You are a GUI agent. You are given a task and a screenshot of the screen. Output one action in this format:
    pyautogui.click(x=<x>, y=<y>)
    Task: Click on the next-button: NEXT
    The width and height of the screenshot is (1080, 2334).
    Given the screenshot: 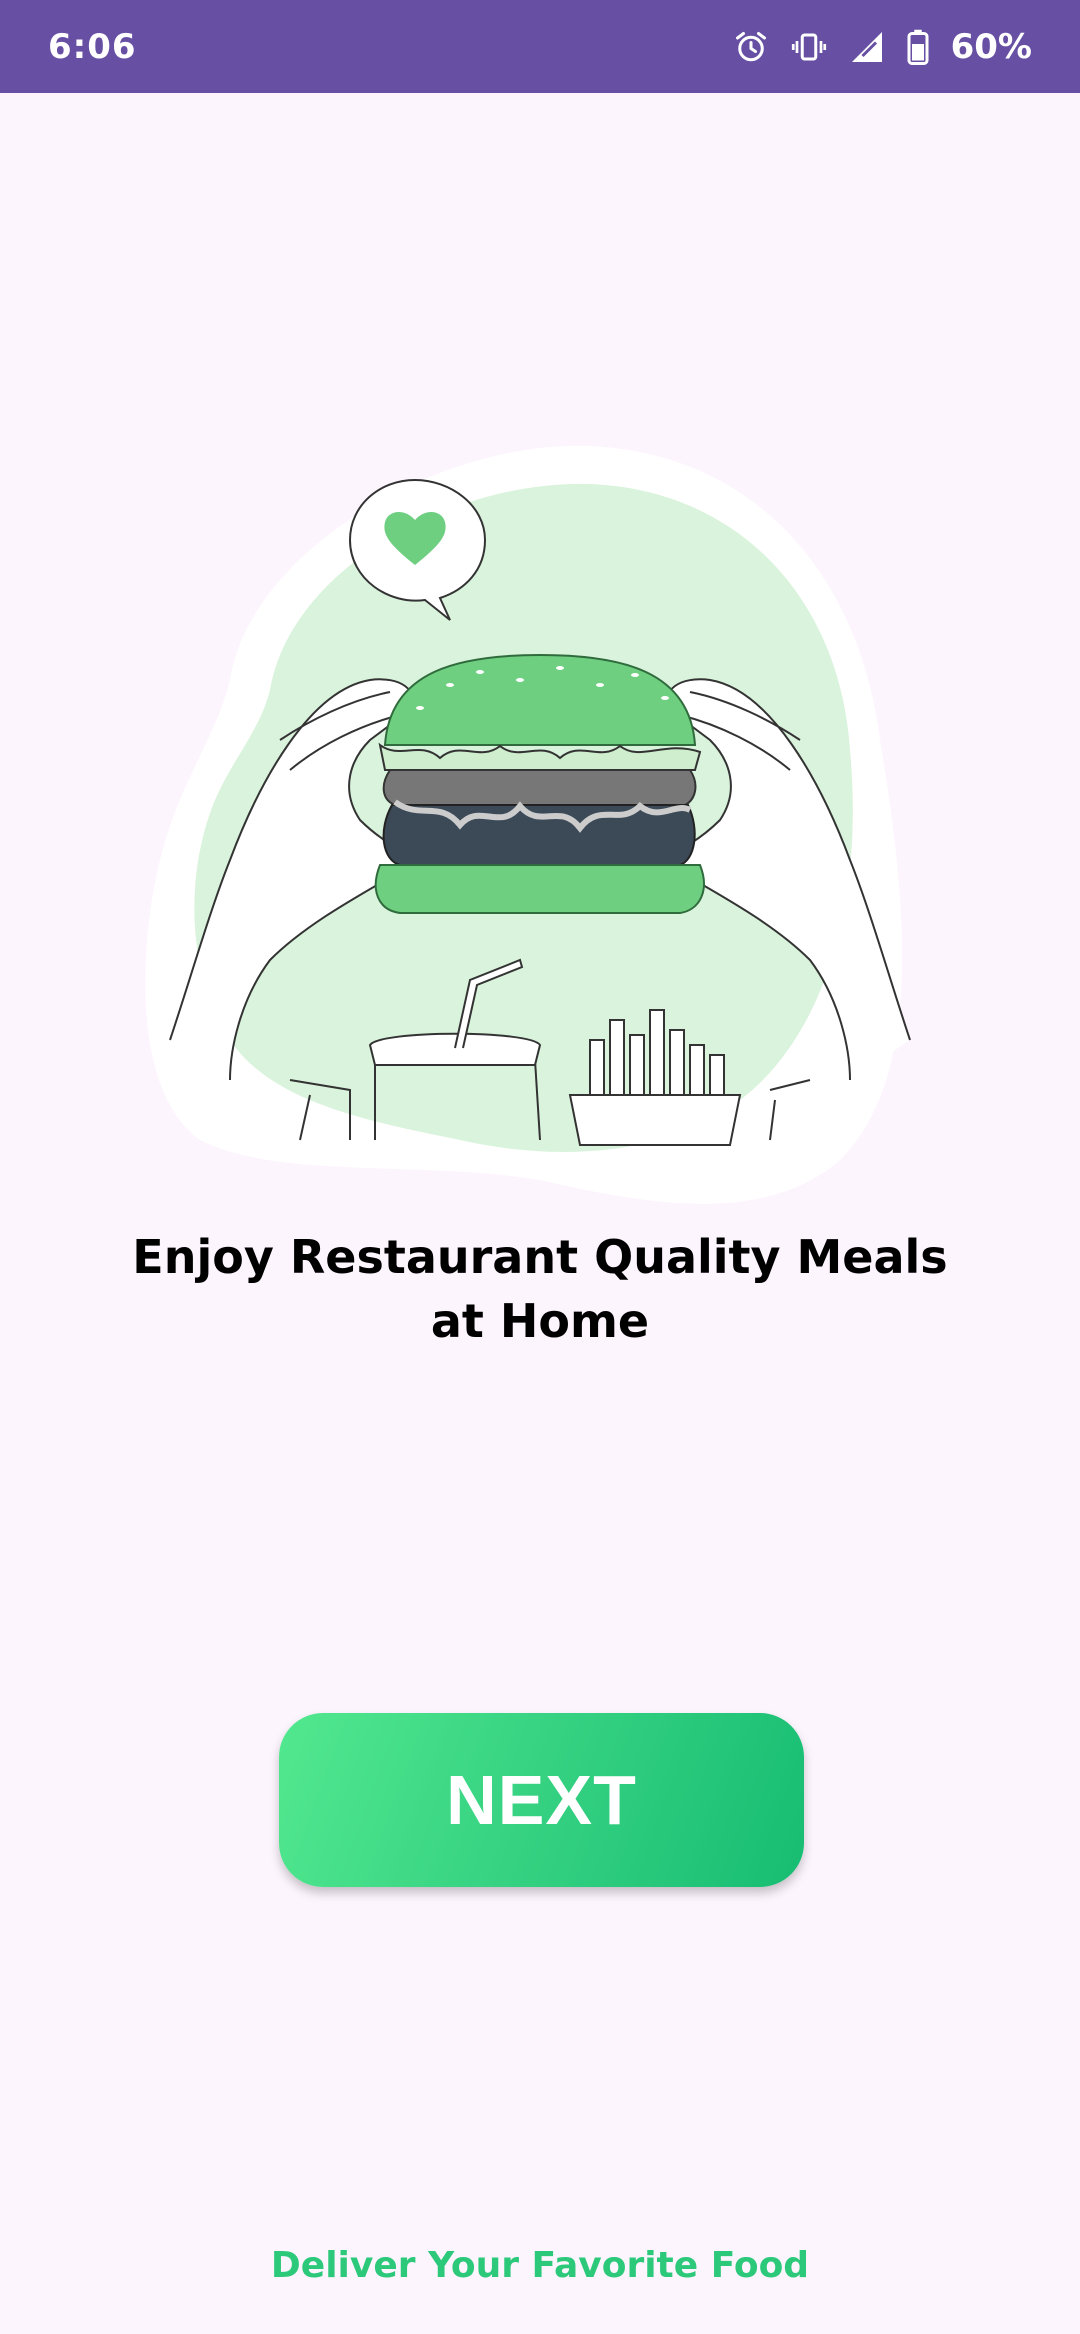 What is the action you would take?
    pyautogui.click(x=541, y=1800)
    